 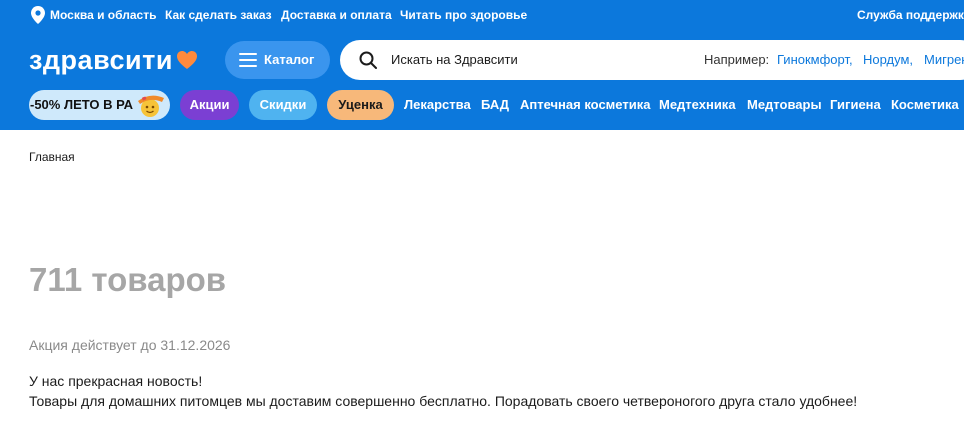 What do you see at coordinates (283, 105) in the screenshot?
I see `discounts-pill: Скидки` at bounding box center [283, 105].